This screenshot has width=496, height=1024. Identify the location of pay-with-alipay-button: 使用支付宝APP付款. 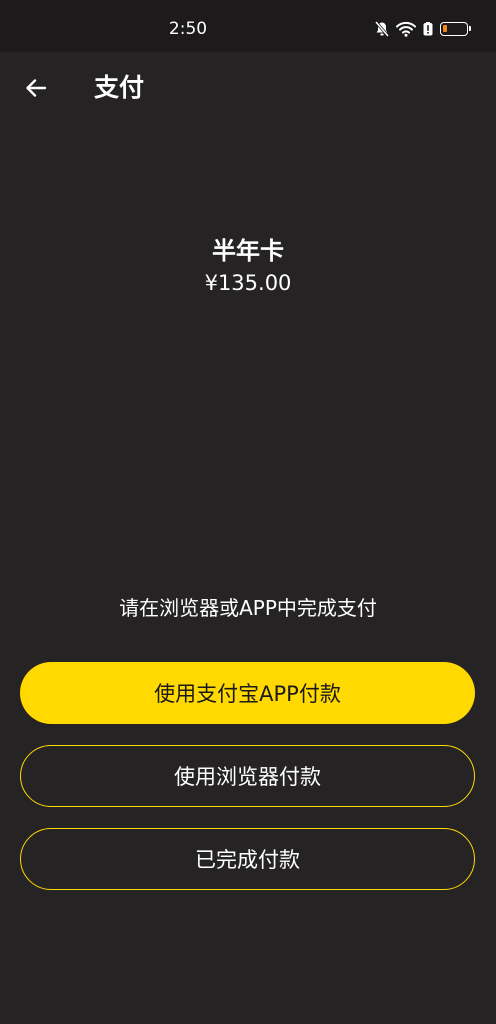
(247, 693).